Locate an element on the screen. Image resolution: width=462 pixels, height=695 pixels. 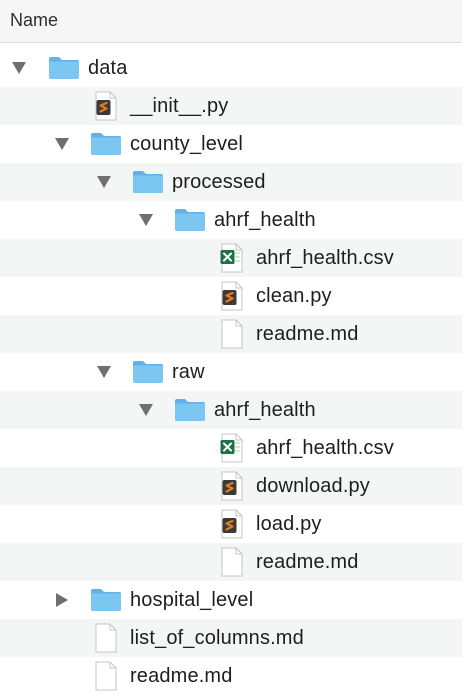
tree-row-ahrf-health-csv-processed: ahrf_health.csv is located at coordinates (231, 258).